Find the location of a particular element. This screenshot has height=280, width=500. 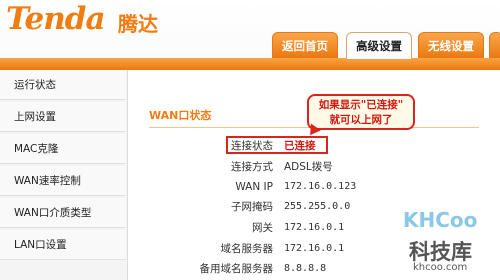

watermark-url: khcoo.com is located at coordinates (440, 267).